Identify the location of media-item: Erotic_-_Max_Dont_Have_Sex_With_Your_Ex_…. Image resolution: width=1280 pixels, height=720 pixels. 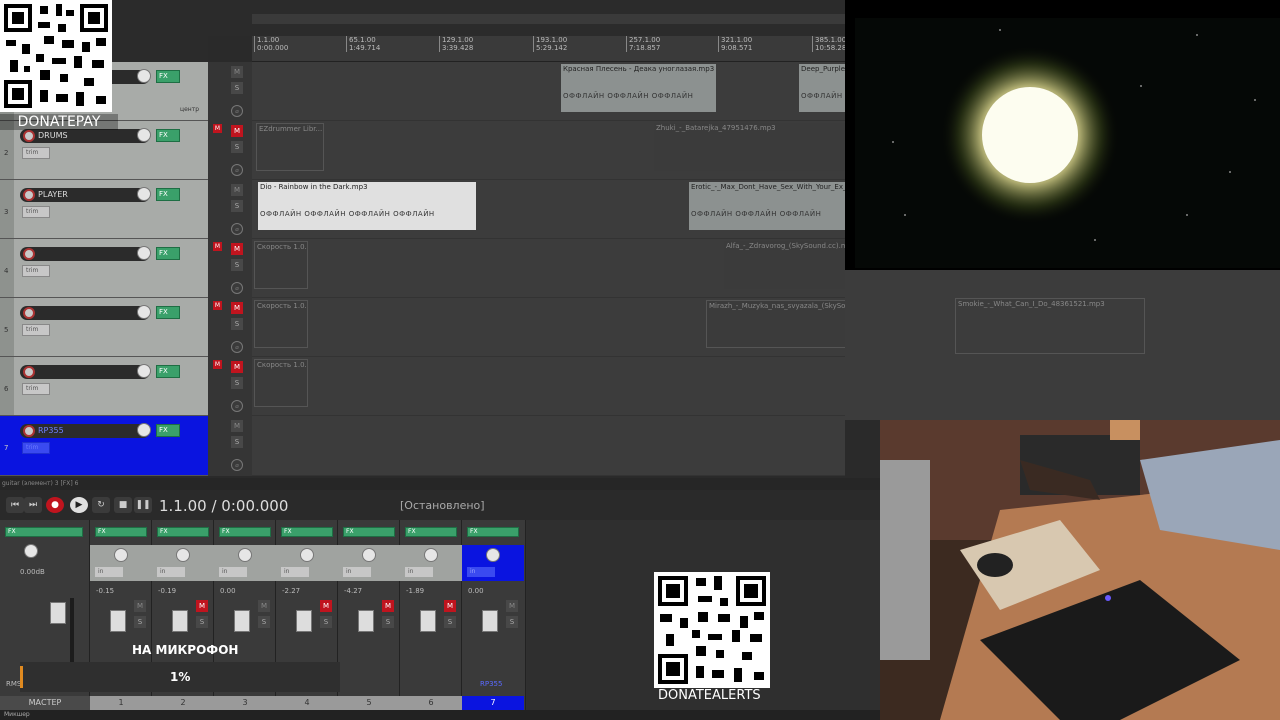
(767, 206).